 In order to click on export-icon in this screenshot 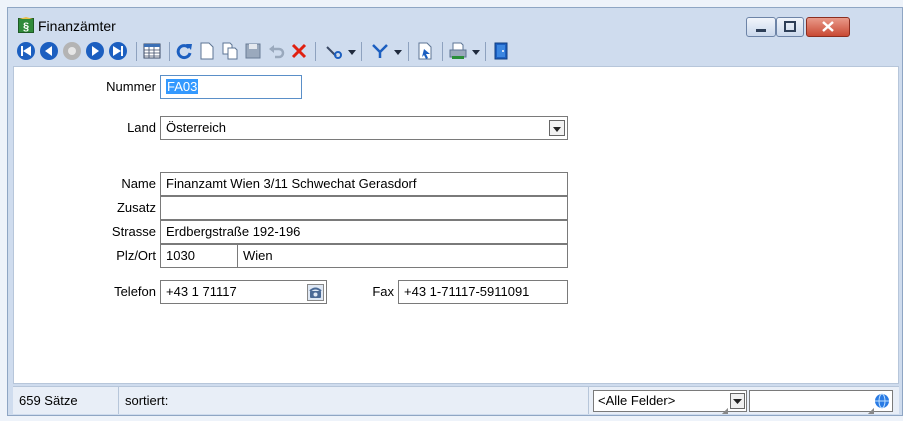, I will do `click(425, 51)`.